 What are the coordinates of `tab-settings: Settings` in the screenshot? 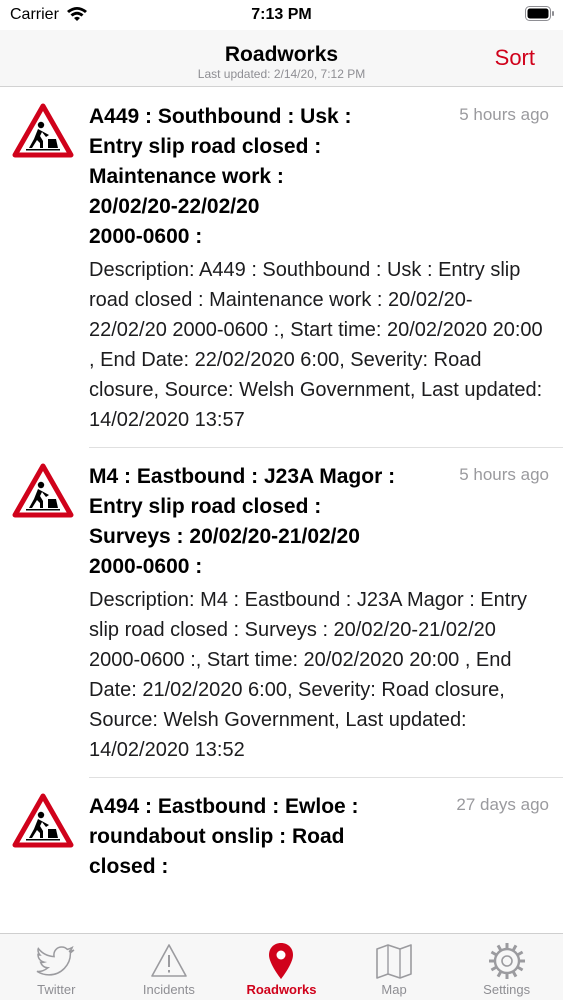 It's located at (506, 967).